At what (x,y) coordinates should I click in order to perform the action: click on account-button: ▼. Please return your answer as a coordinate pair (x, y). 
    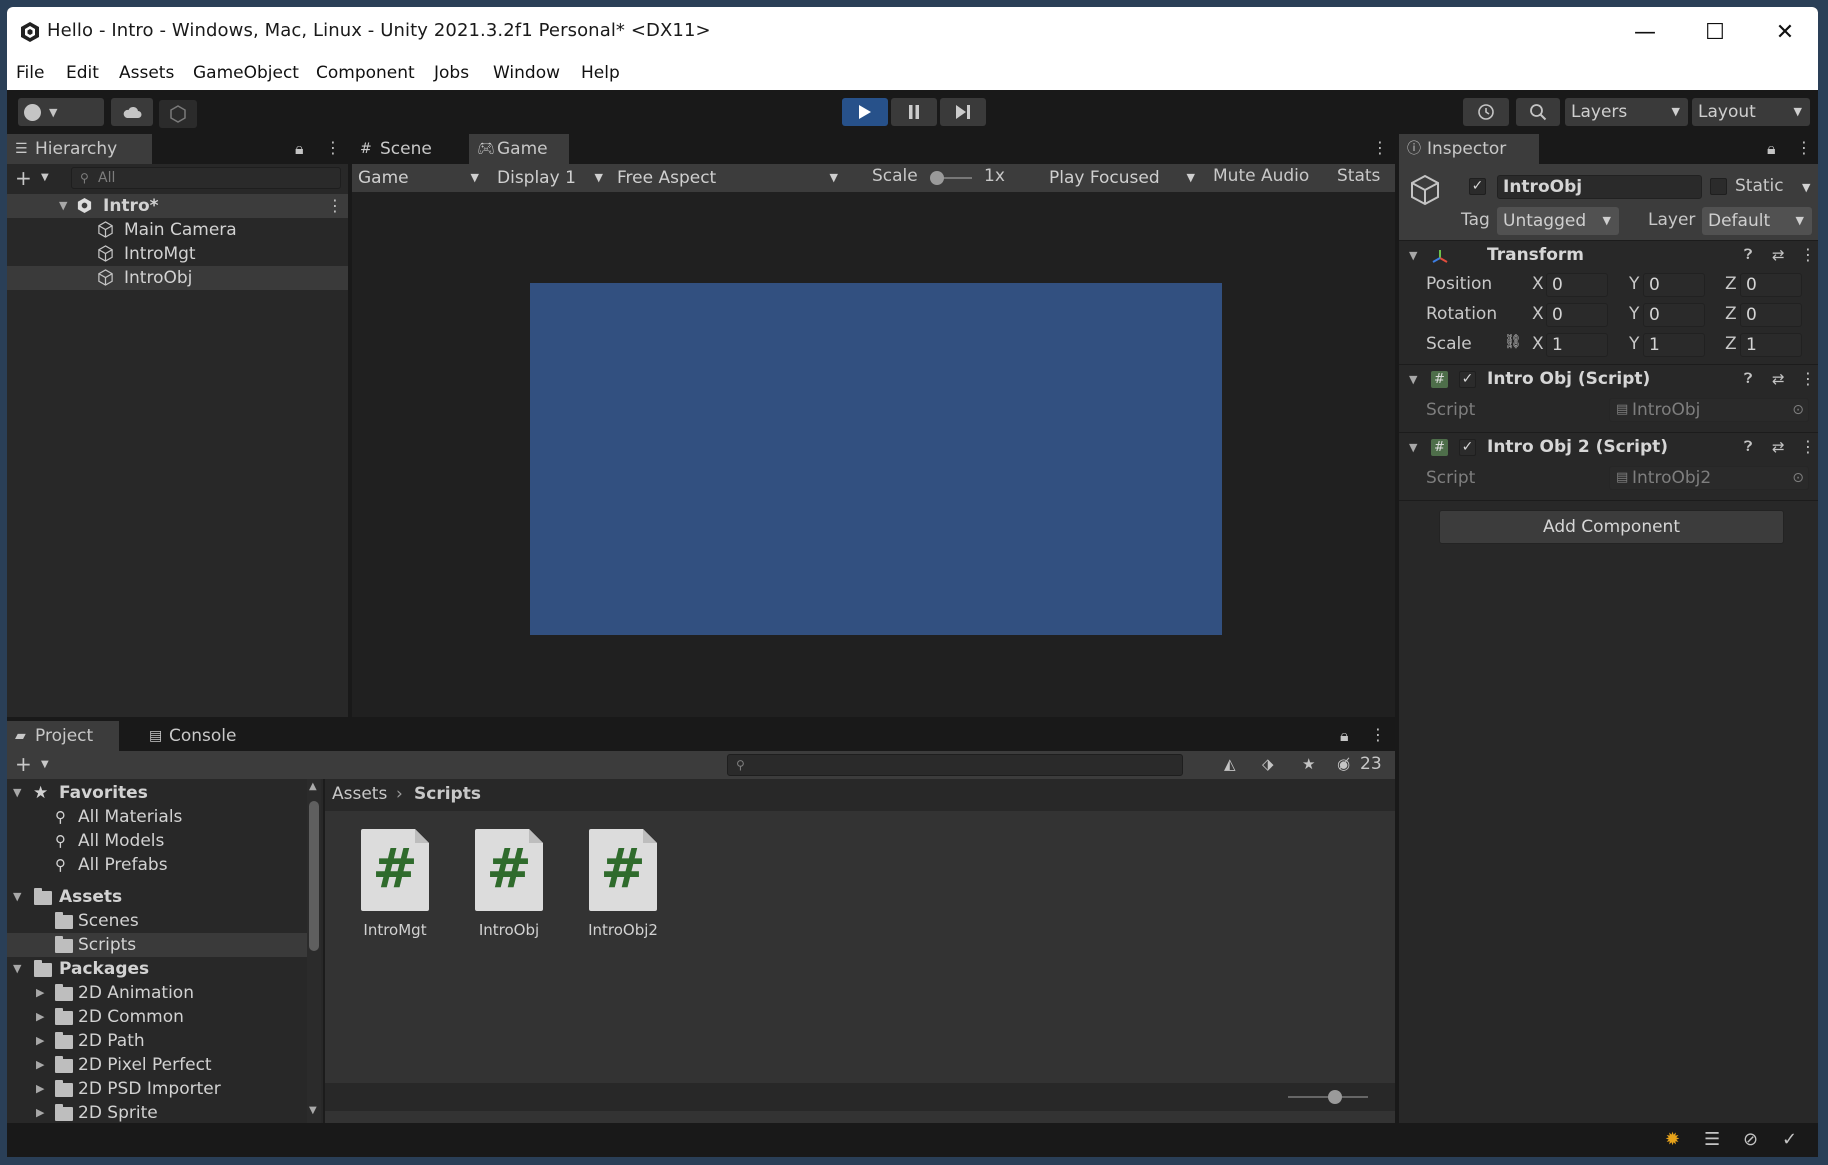
    Looking at the image, I should click on (61, 112).